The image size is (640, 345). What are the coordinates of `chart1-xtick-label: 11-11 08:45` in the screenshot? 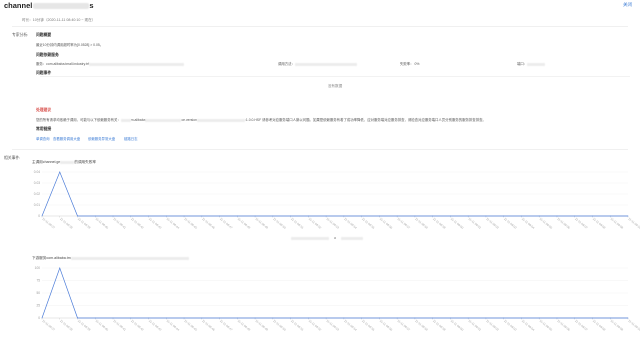 It's located at (190, 223).